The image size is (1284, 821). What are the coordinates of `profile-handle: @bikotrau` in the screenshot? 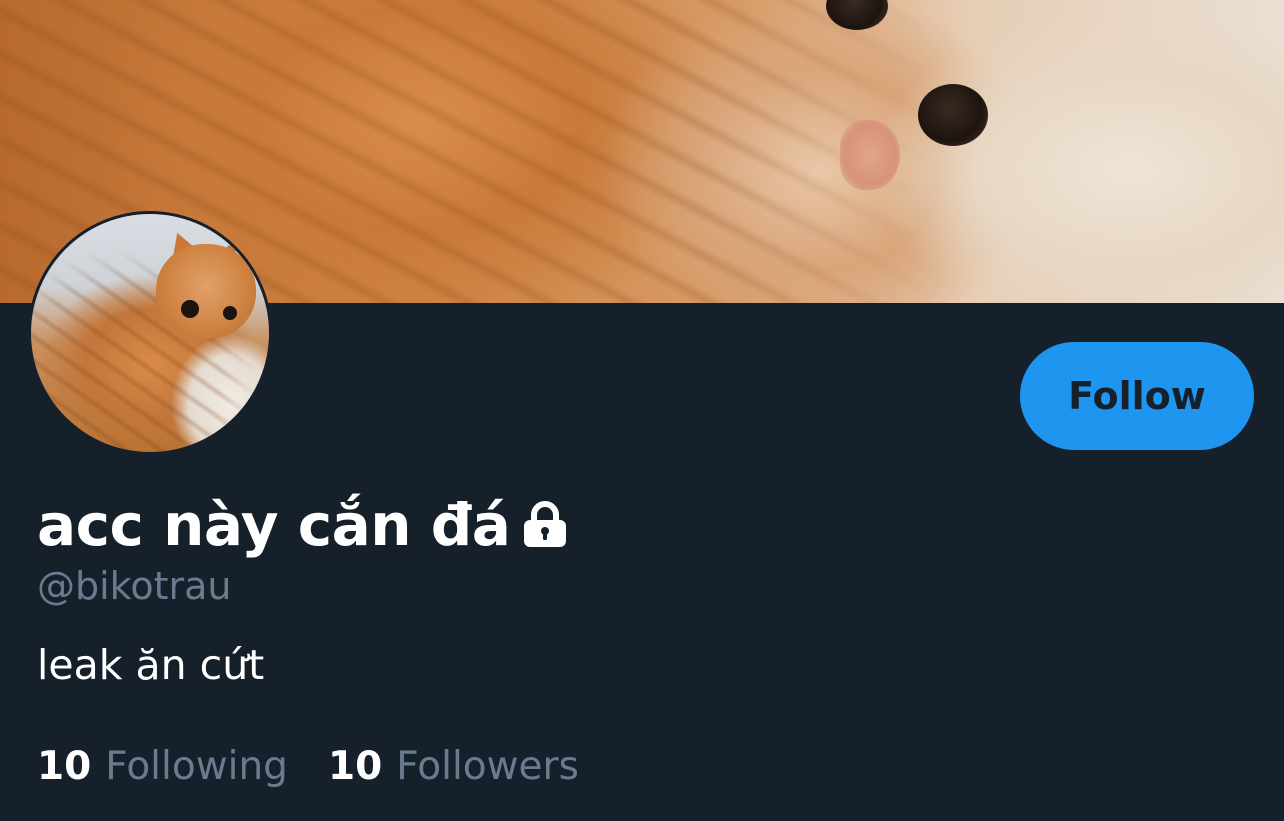 It's located at (134, 586).